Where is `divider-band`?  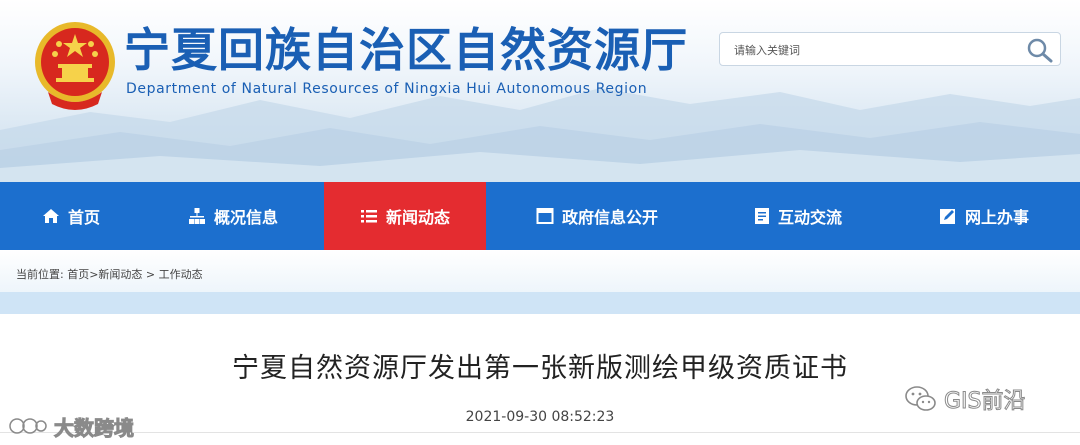 divider-band is located at coordinates (540, 303).